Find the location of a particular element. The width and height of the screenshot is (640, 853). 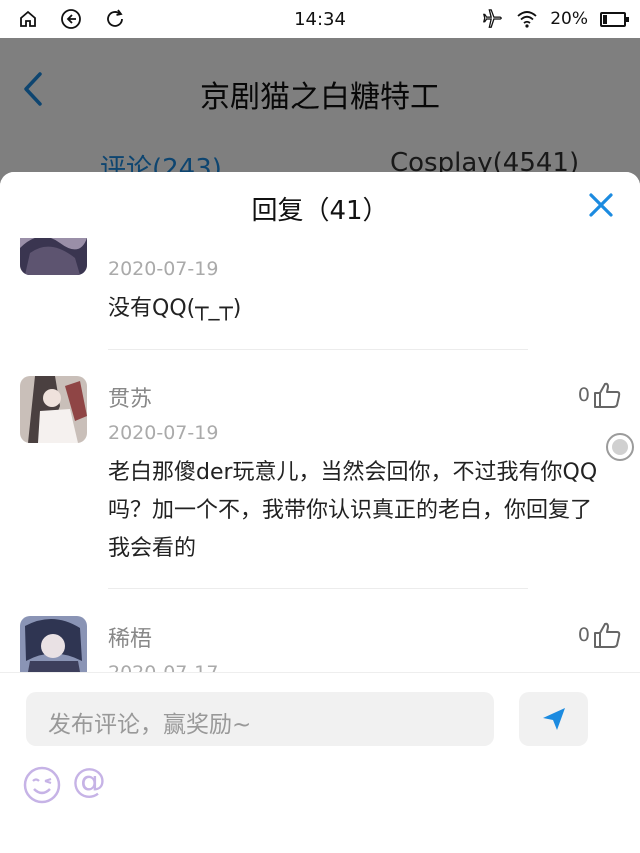

comment-input: 发布评论，赢奖励~ is located at coordinates (260, 719).